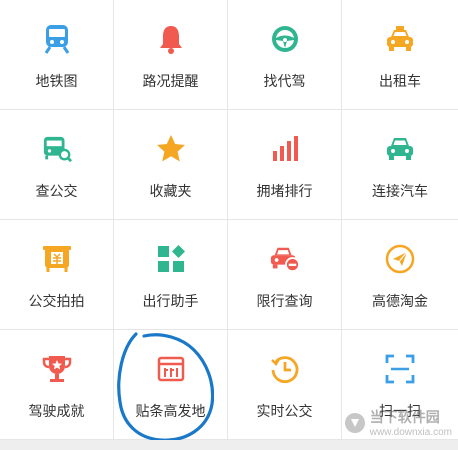 This screenshot has width=458, height=450. What do you see at coordinates (285, 369) in the screenshot?
I see `clock-icon` at bounding box center [285, 369].